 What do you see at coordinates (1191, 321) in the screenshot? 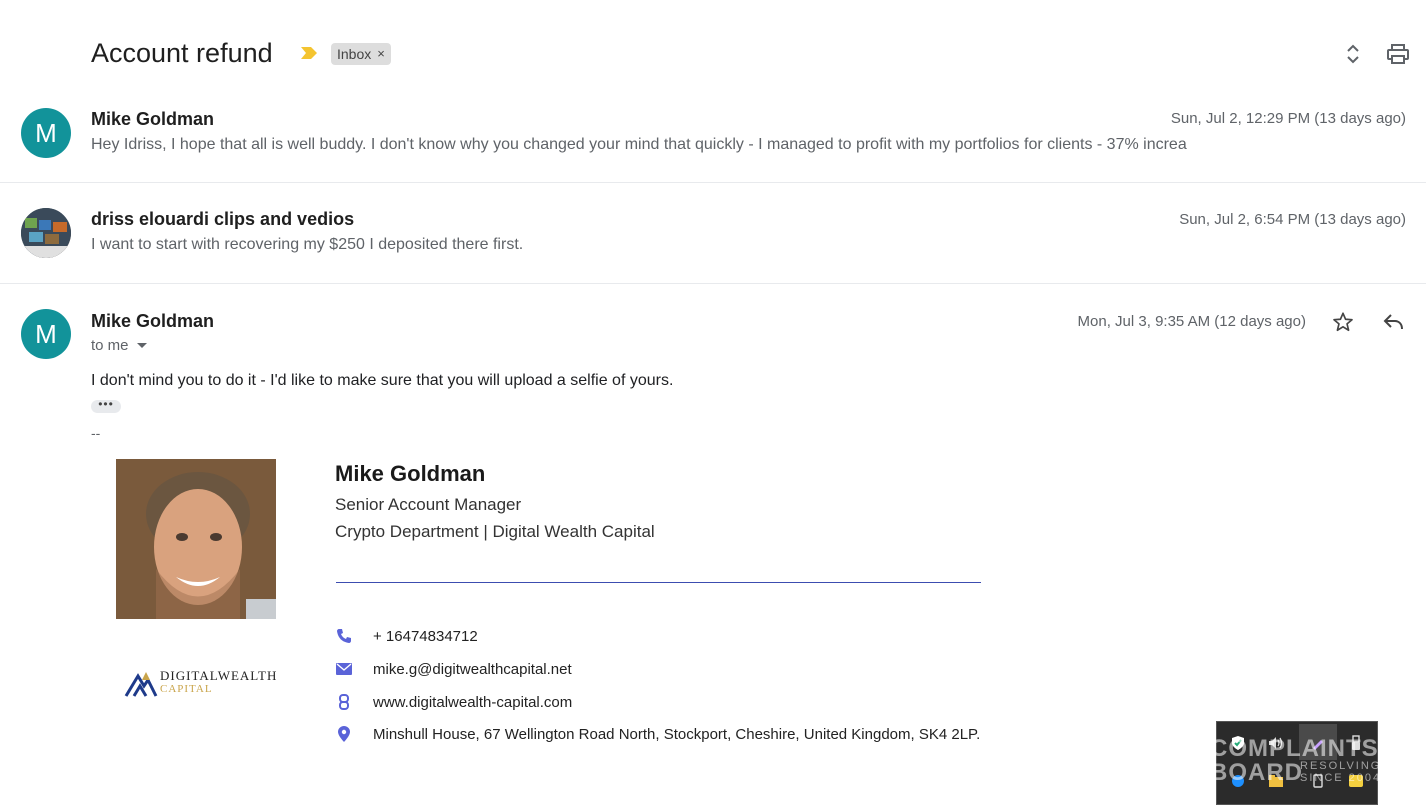
I see `message-date: Mon, Jul 3, 9:35 AM (12 days ago)` at bounding box center [1191, 321].